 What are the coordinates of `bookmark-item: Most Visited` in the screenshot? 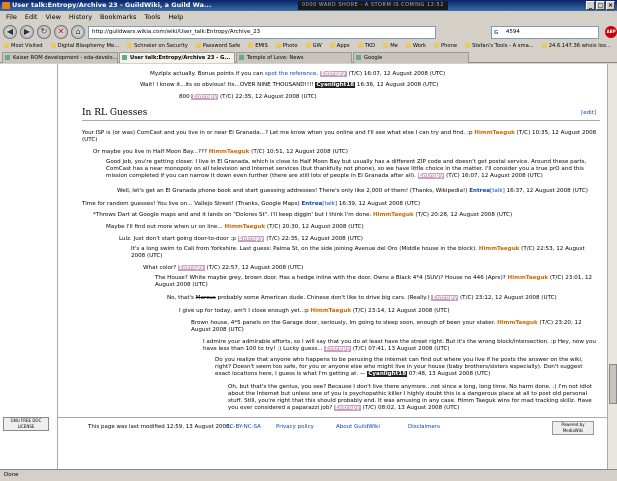 It's located at (23, 46).